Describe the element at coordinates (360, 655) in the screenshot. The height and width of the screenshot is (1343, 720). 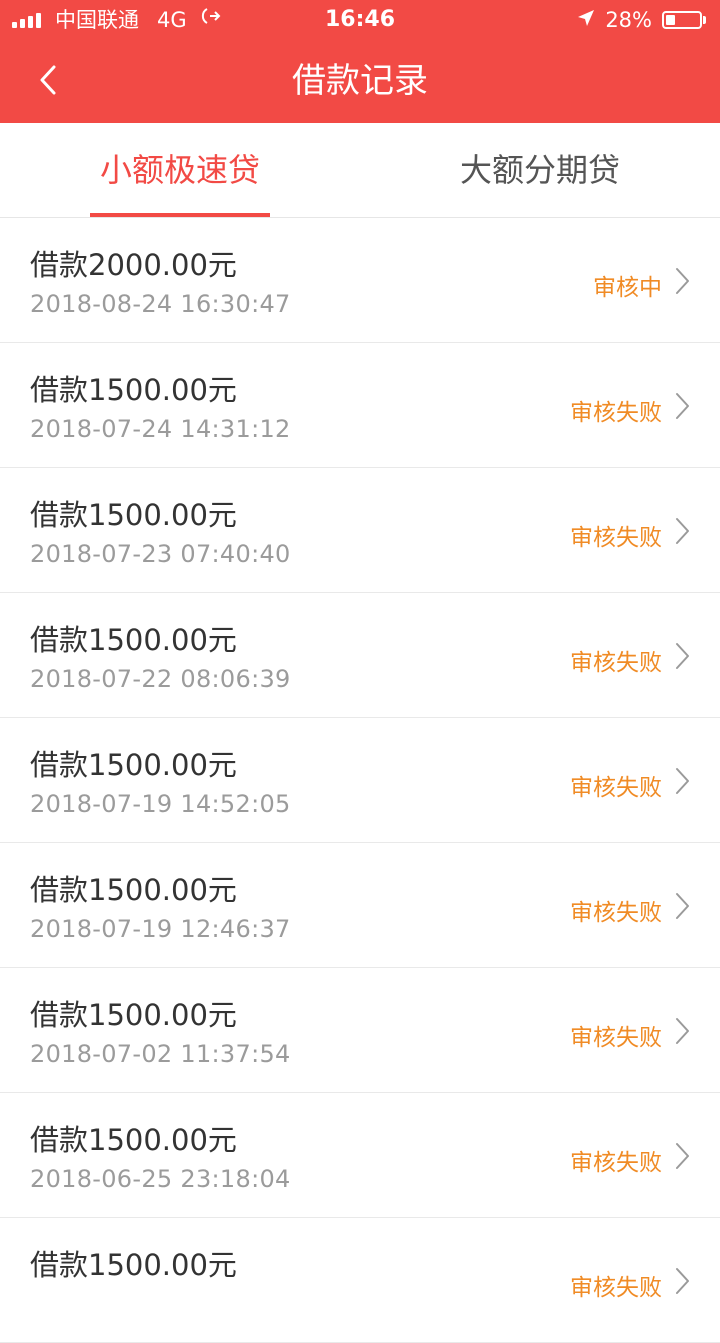
I see `loan-record-row: 借款1500.00元 2018-07-22 08:06:39 审核失败` at that location.